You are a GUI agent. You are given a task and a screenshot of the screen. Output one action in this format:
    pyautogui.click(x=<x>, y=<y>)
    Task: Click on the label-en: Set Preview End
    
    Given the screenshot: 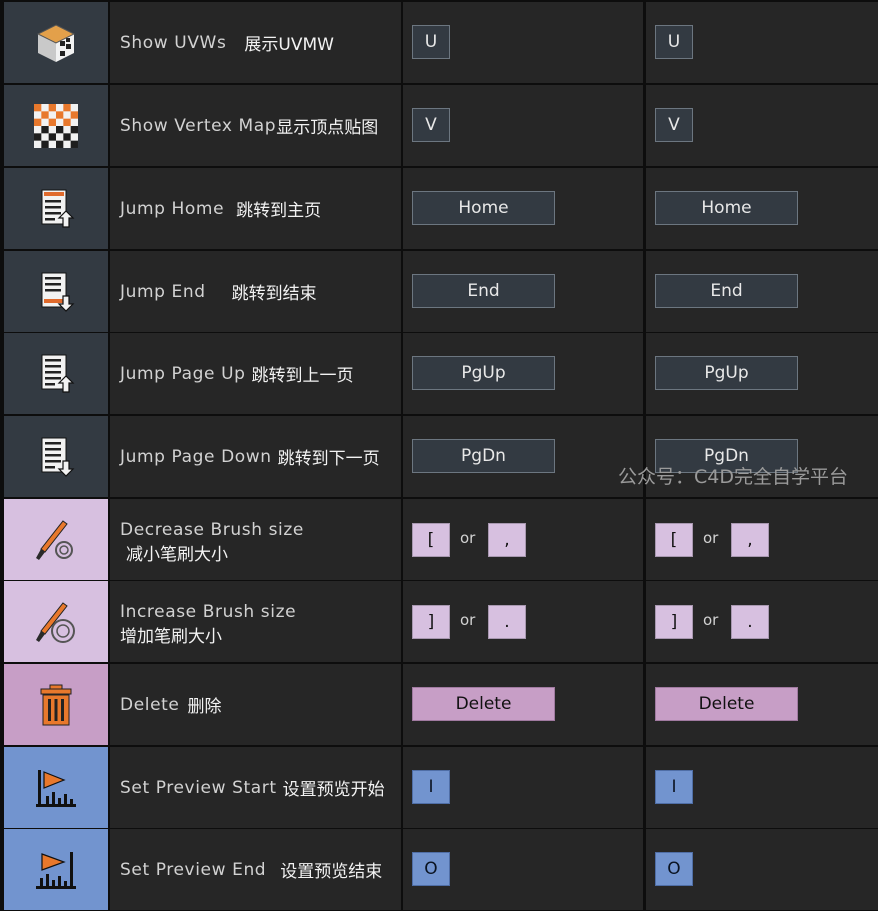 What is the action you would take?
    pyautogui.click(x=193, y=869)
    